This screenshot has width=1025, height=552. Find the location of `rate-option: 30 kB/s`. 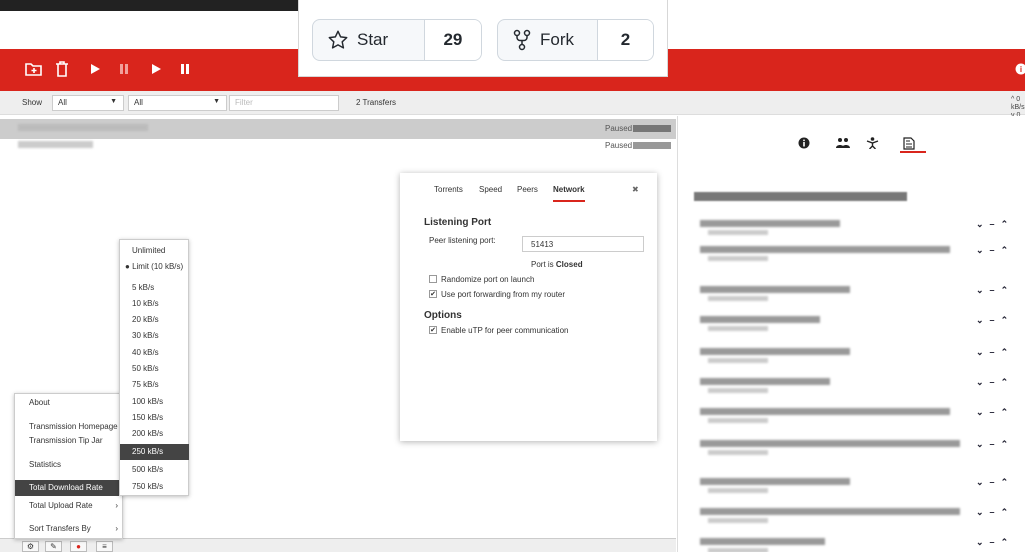

rate-option: 30 kB/s is located at coordinates (154, 336).